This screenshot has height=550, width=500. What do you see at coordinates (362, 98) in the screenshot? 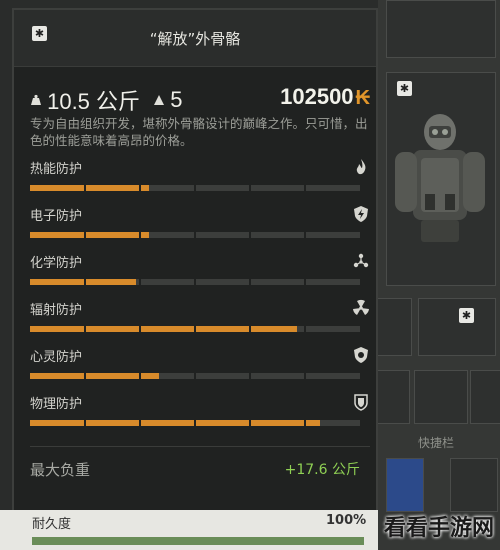
I see `coupon-currency-icon: ₭` at bounding box center [362, 98].